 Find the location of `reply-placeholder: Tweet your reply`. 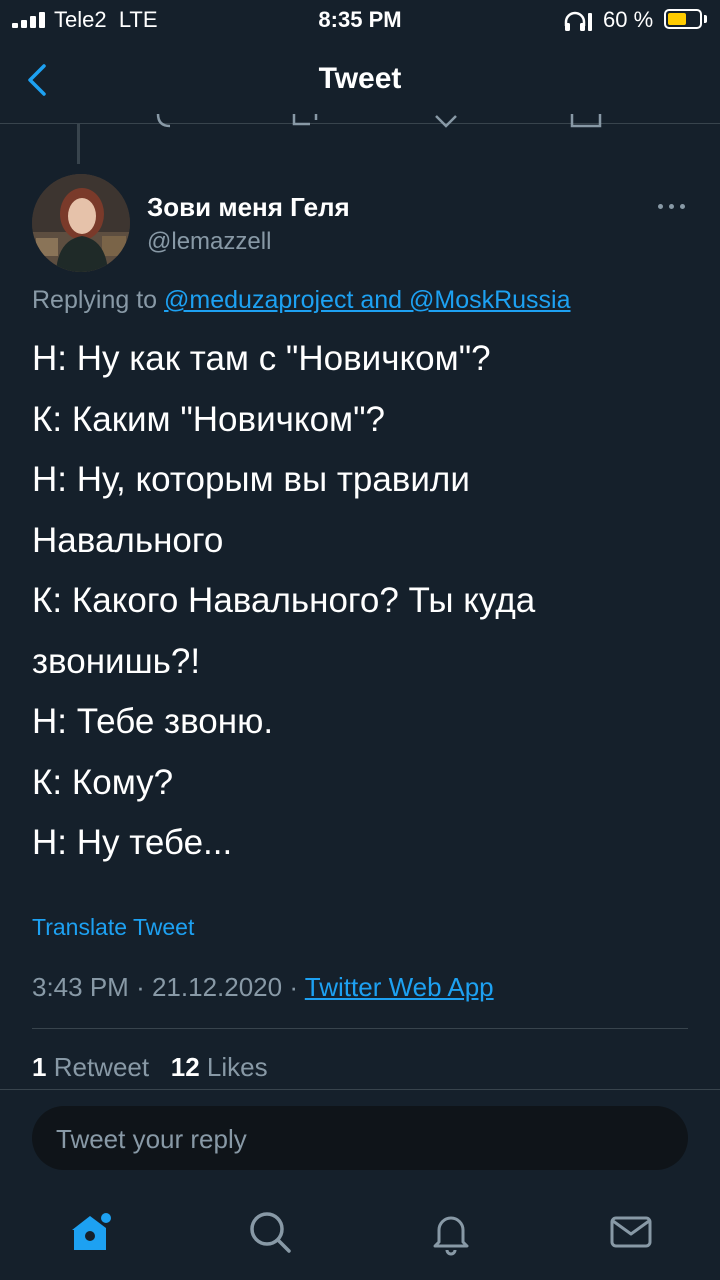

reply-placeholder: Tweet your reply is located at coordinates (151, 1139).